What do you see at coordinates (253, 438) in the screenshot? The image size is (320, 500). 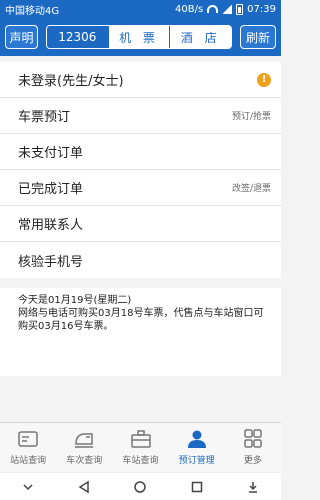 I see `grid-icon` at bounding box center [253, 438].